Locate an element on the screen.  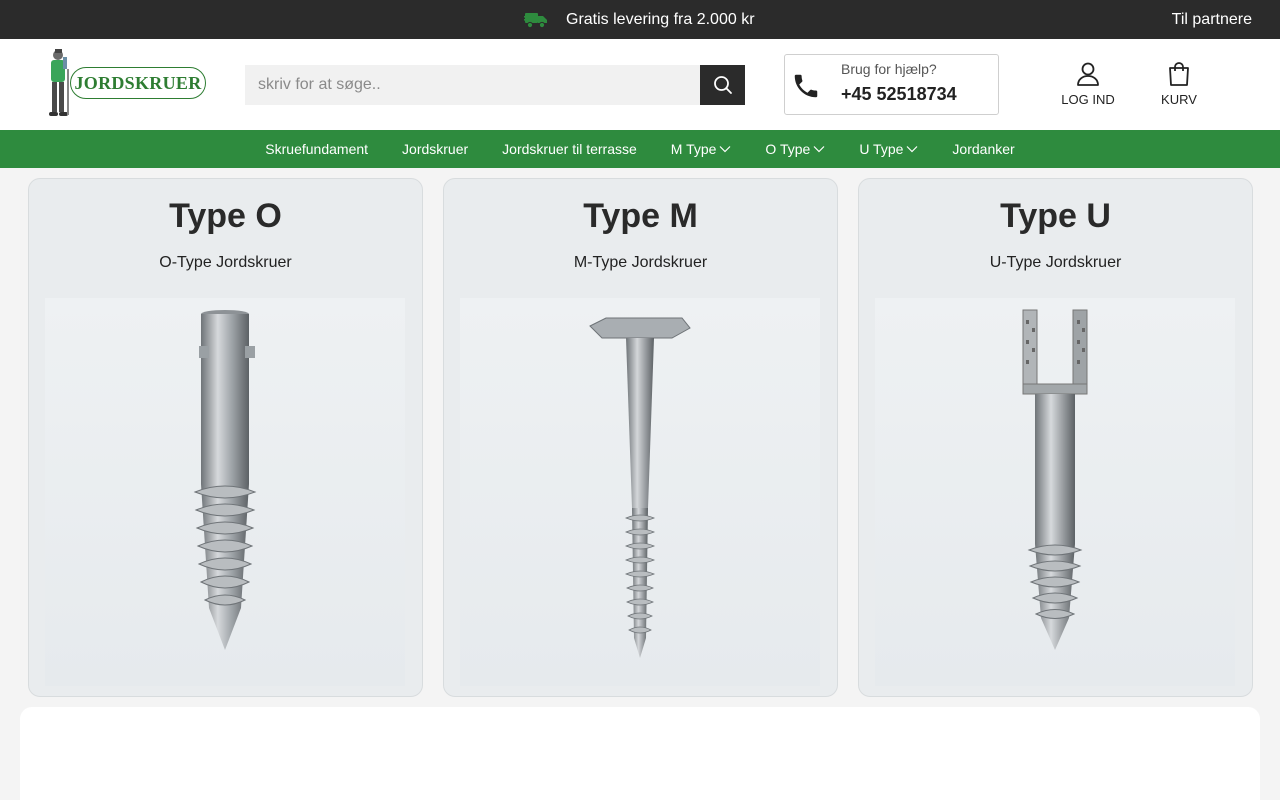
cart-label: KURV is located at coordinates (1179, 99).